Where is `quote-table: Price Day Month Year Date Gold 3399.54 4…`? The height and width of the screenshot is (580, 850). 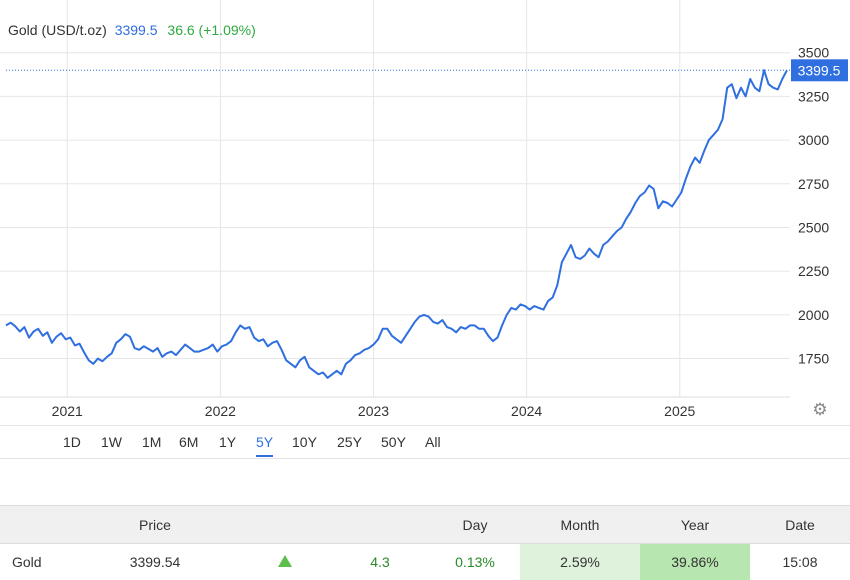 quote-table: Price Day Month Year Date Gold 3399.54 4… is located at coordinates (425, 542).